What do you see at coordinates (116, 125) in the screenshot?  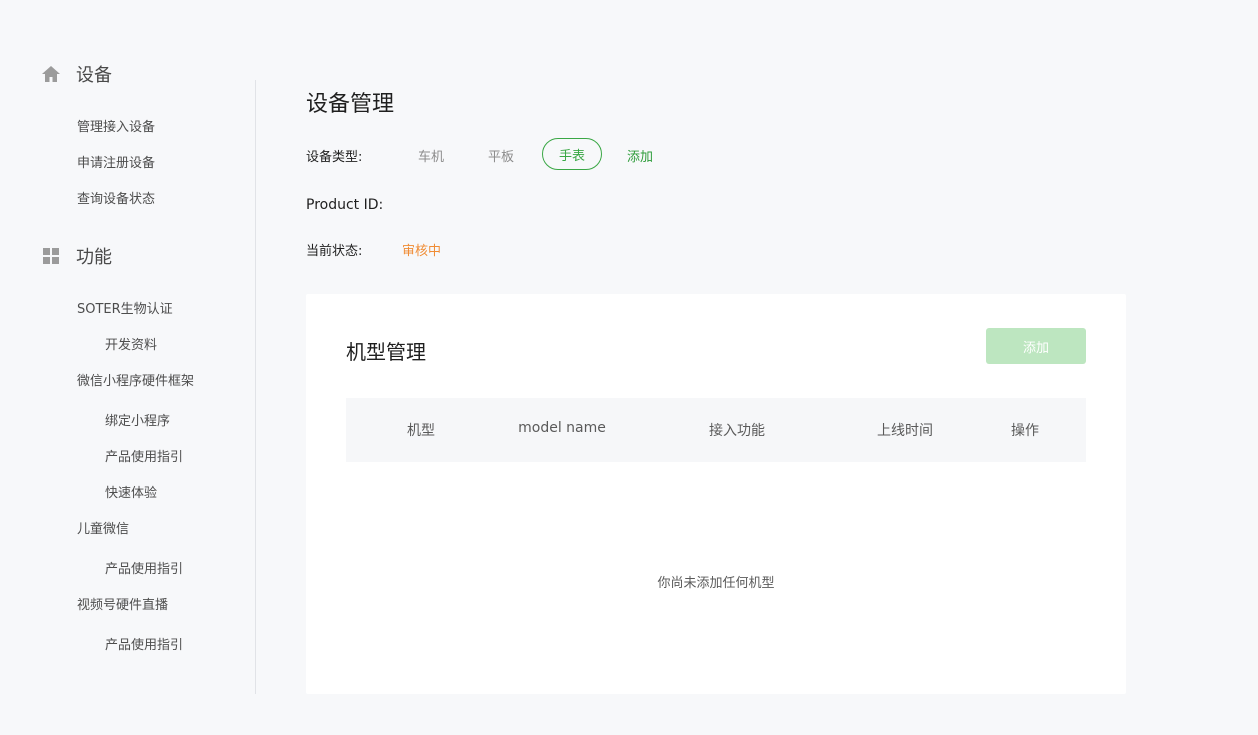 I see `sidebar-item-manage-devices: 管理接入设备` at bounding box center [116, 125].